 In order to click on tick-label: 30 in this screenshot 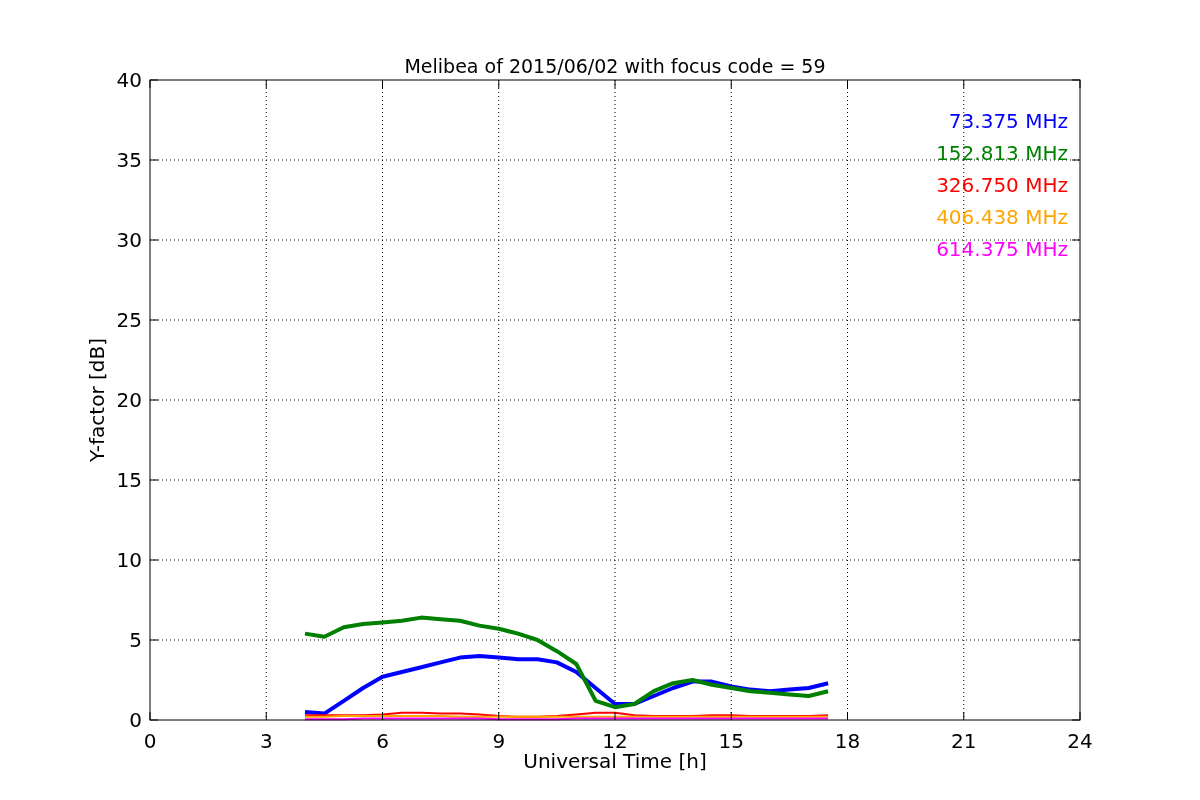, I will do `click(129, 240)`.